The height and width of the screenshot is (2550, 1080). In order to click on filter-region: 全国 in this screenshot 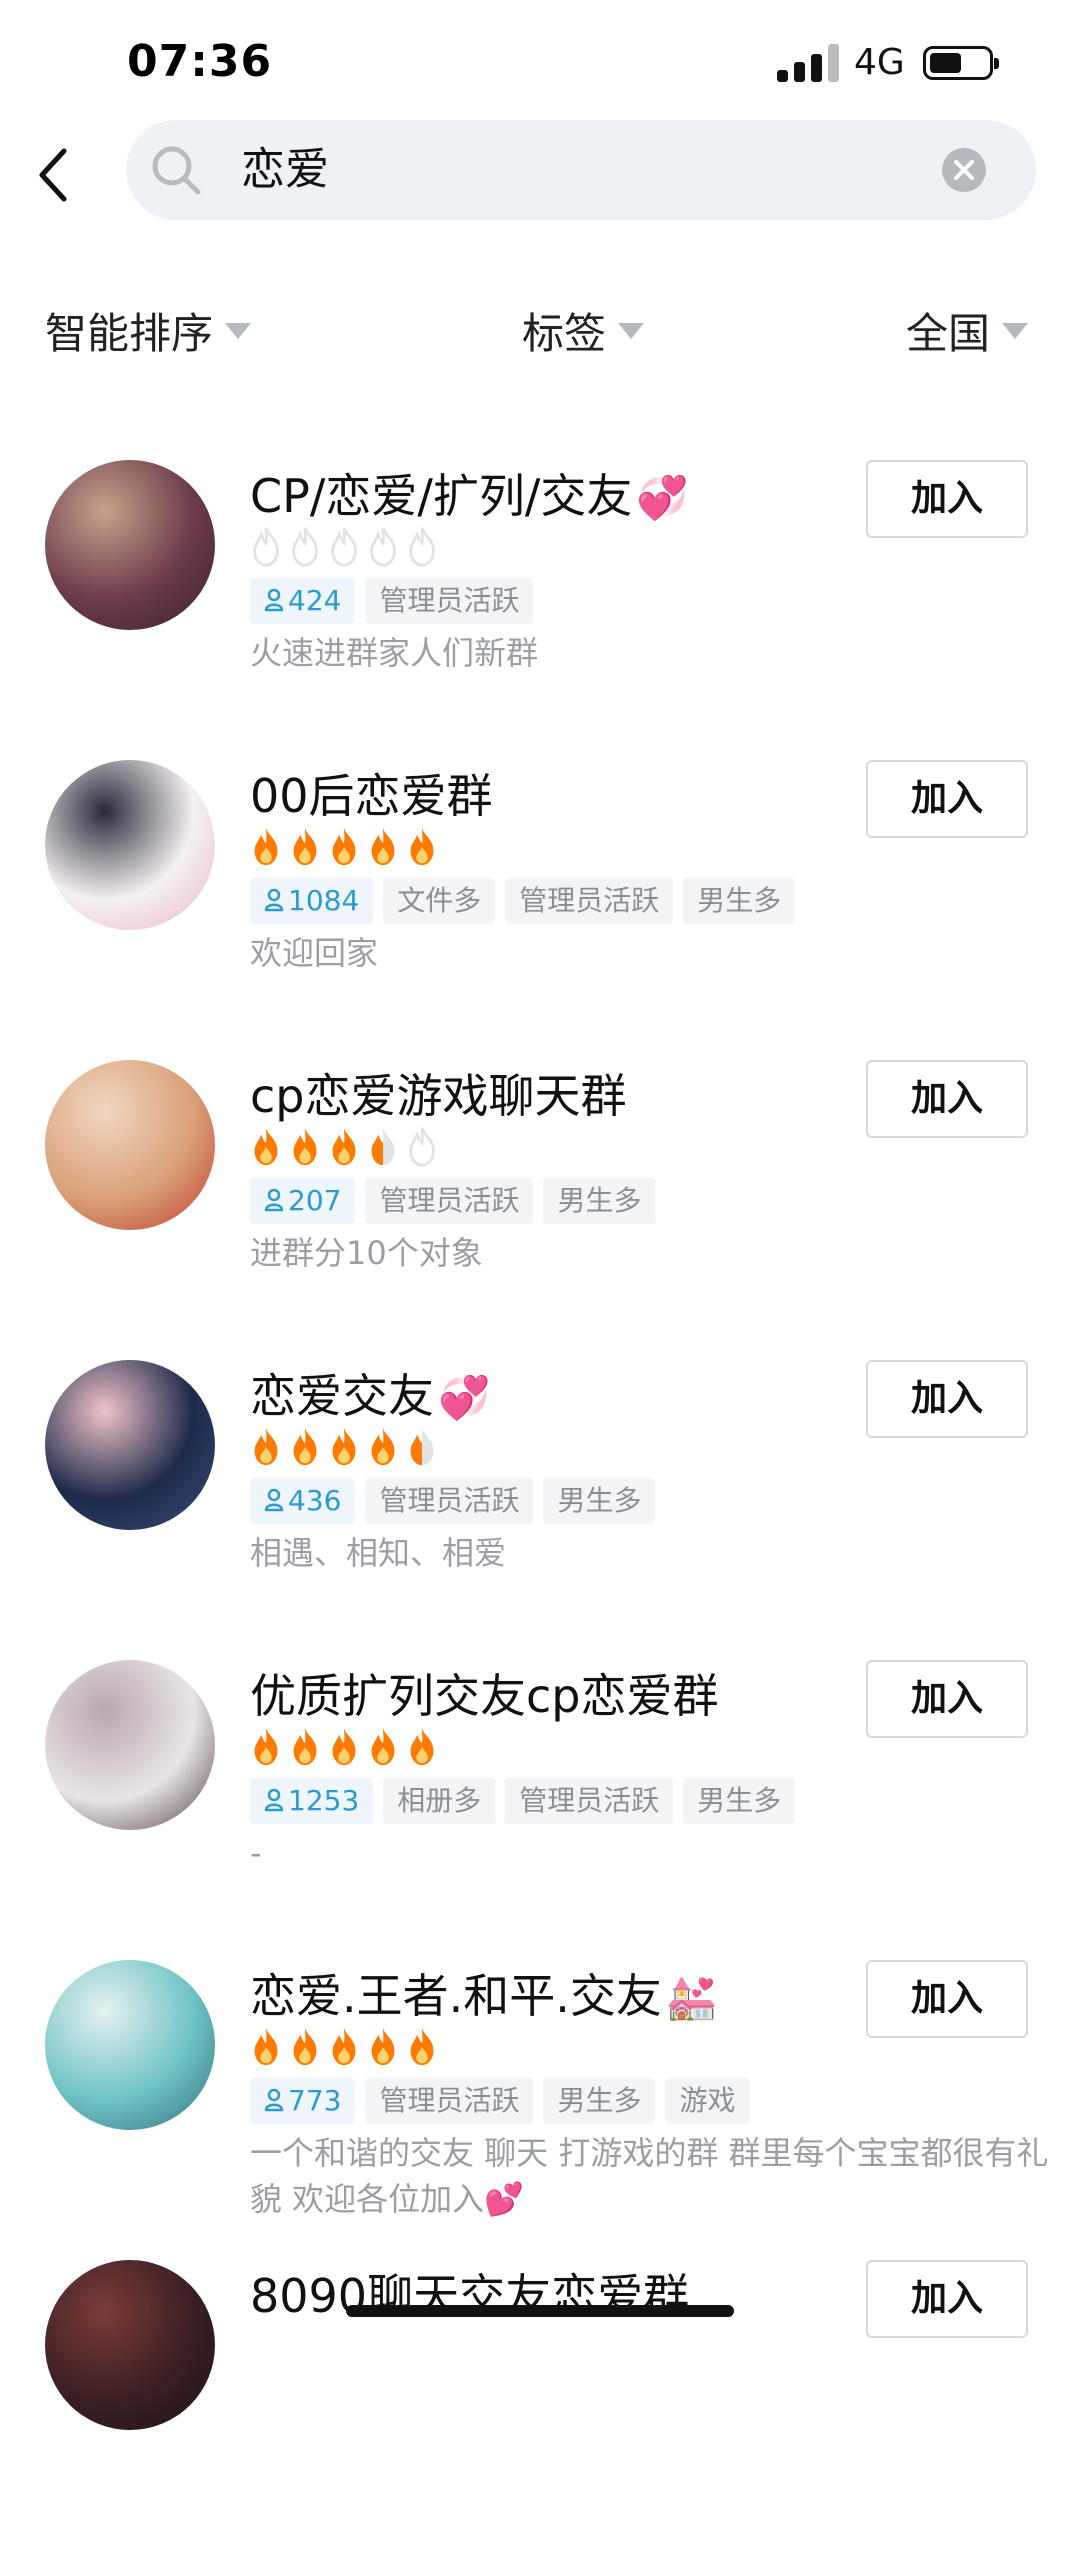, I will do `click(967, 330)`.